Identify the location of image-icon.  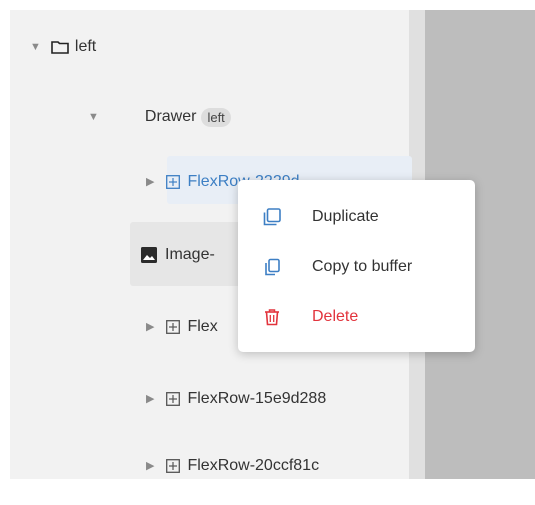
(149, 255).